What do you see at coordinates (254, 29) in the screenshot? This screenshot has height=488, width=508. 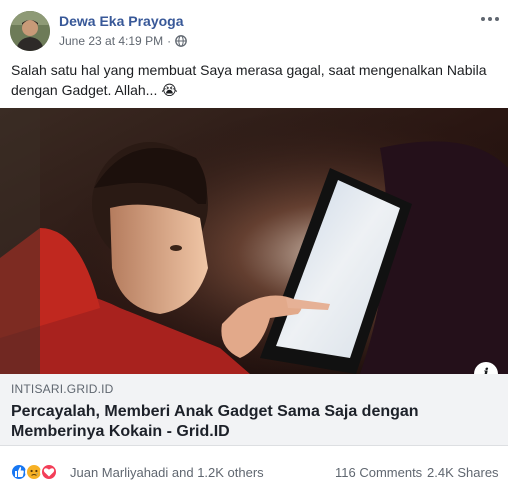 I see `post-header: Dewa Eka Prayoga June 23 at 4:19 PM ·` at bounding box center [254, 29].